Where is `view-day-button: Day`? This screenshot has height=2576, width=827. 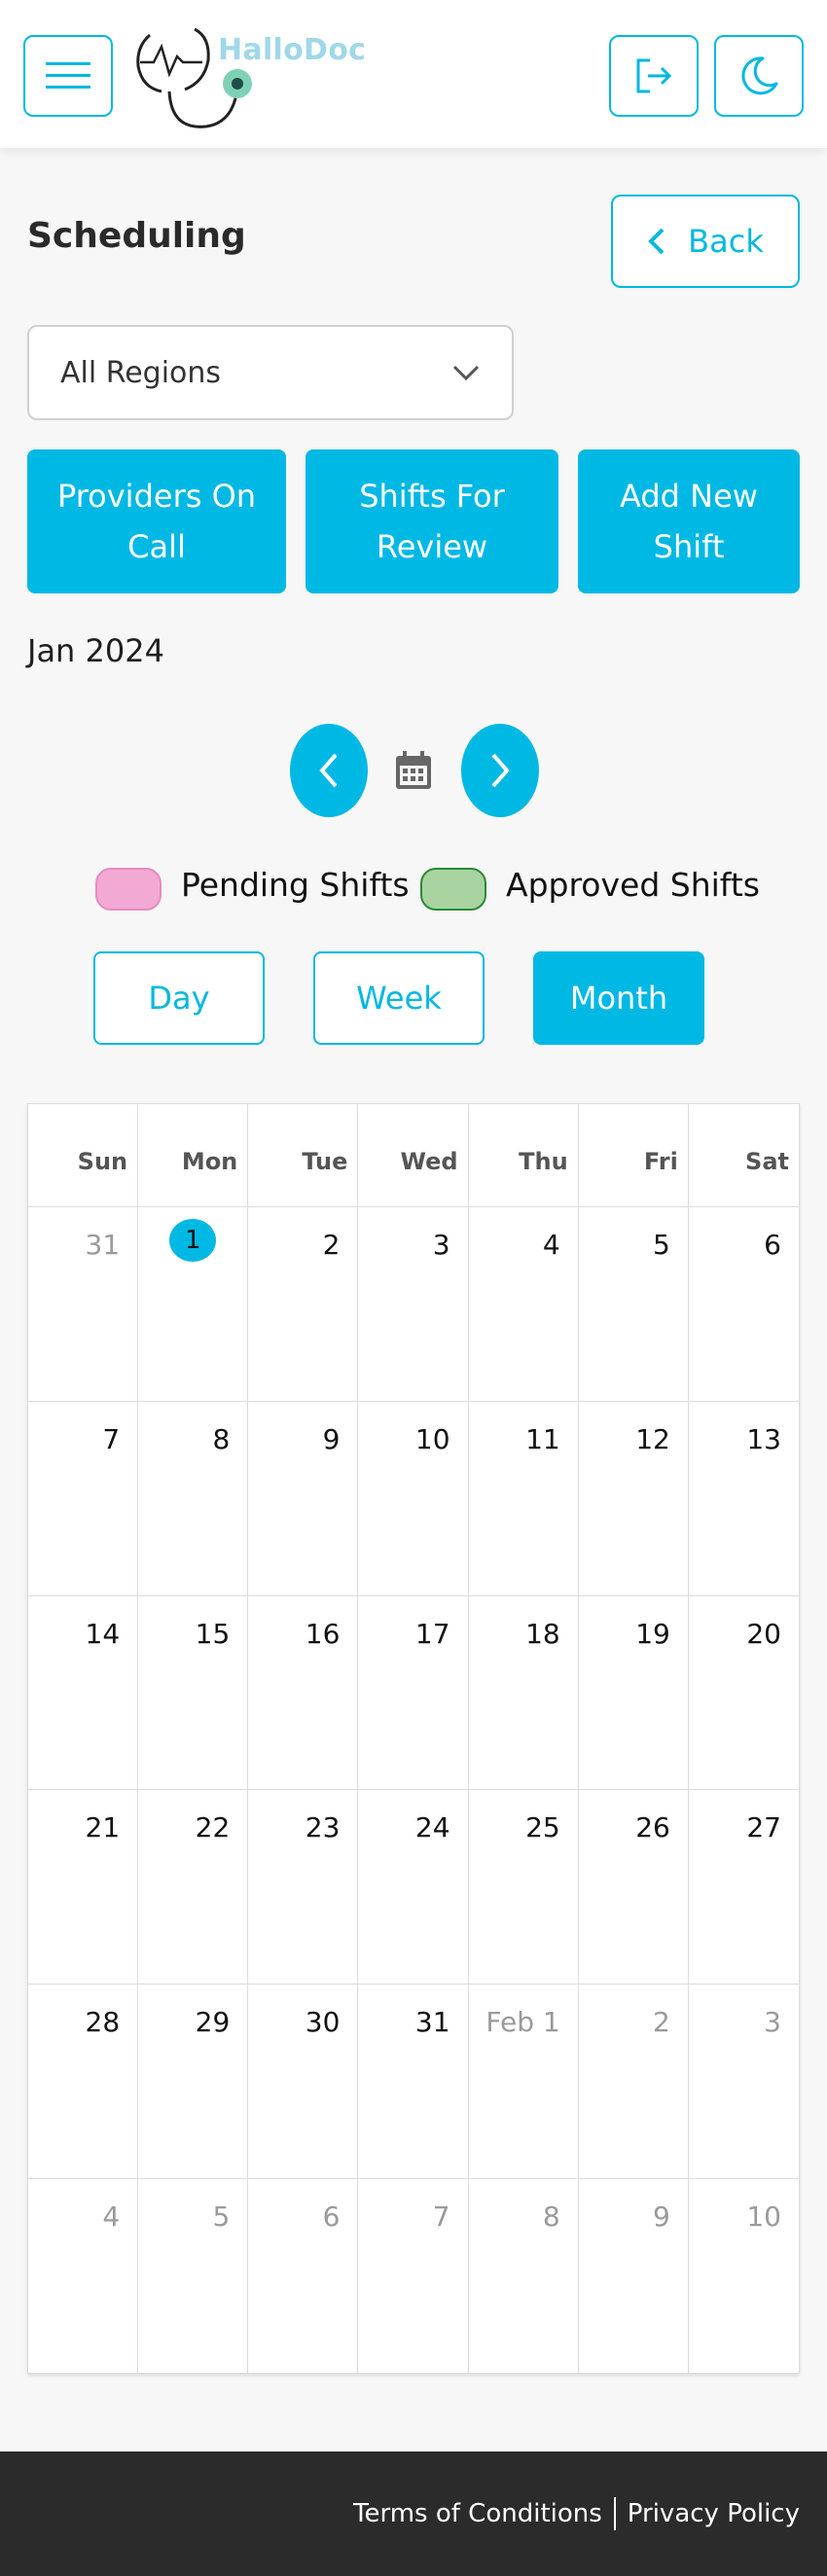 view-day-button: Day is located at coordinates (179, 998).